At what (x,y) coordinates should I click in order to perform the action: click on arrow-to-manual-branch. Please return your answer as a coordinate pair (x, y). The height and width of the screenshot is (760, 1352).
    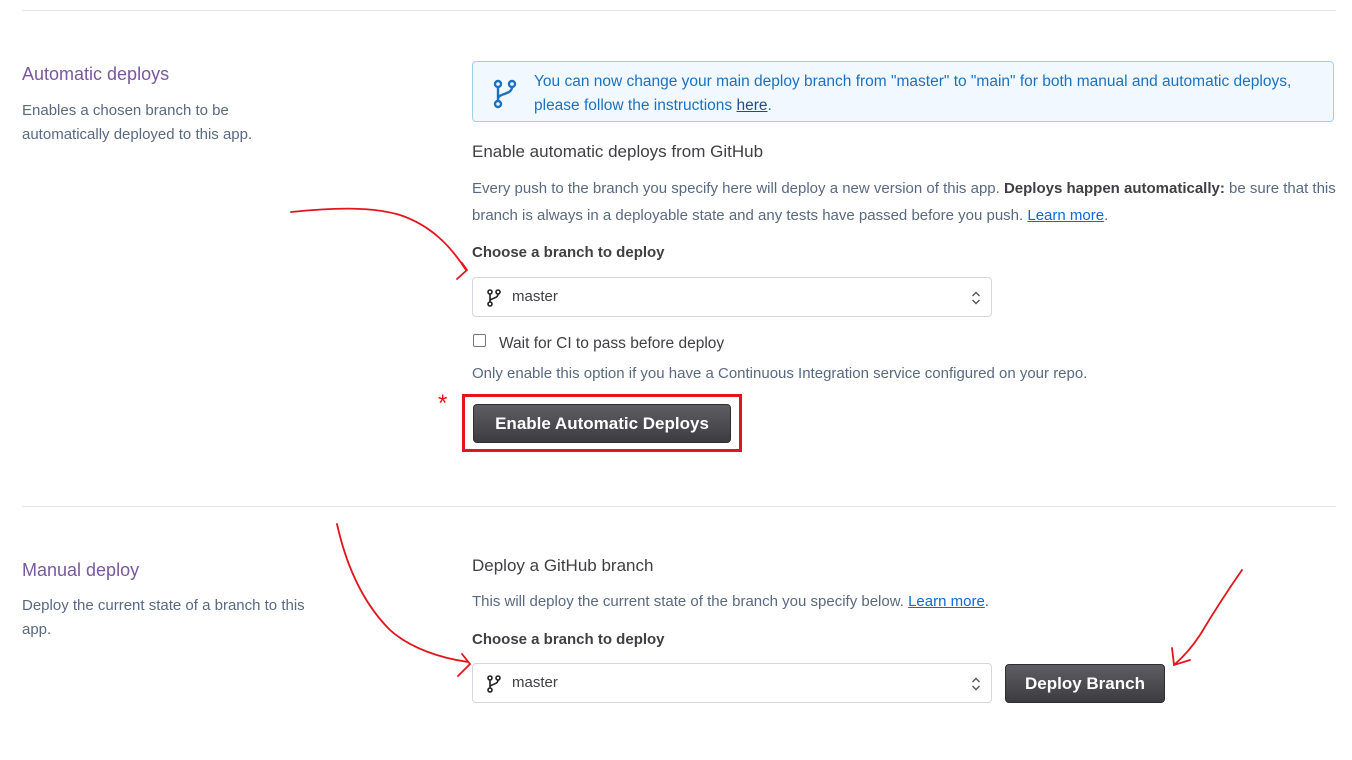
    Looking at the image, I should click on (402, 593).